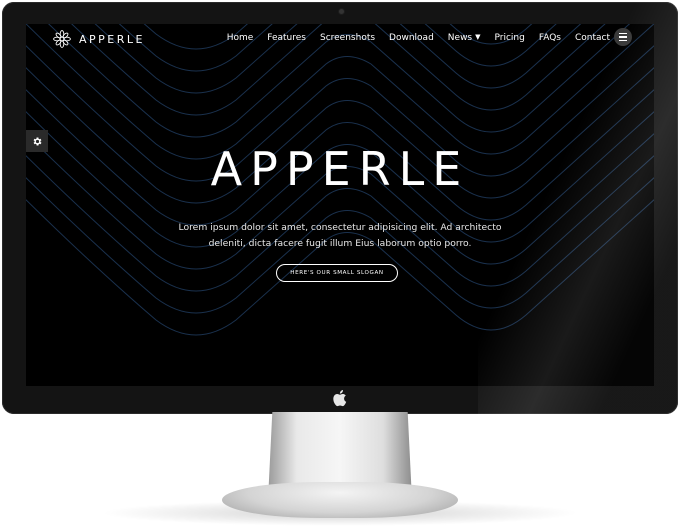 Image resolution: width=680 pixels, height=528 pixels. What do you see at coordinates (340, 398) in the screenshot?
I see `apple-logo-icon` at bounding box center [340, 398].